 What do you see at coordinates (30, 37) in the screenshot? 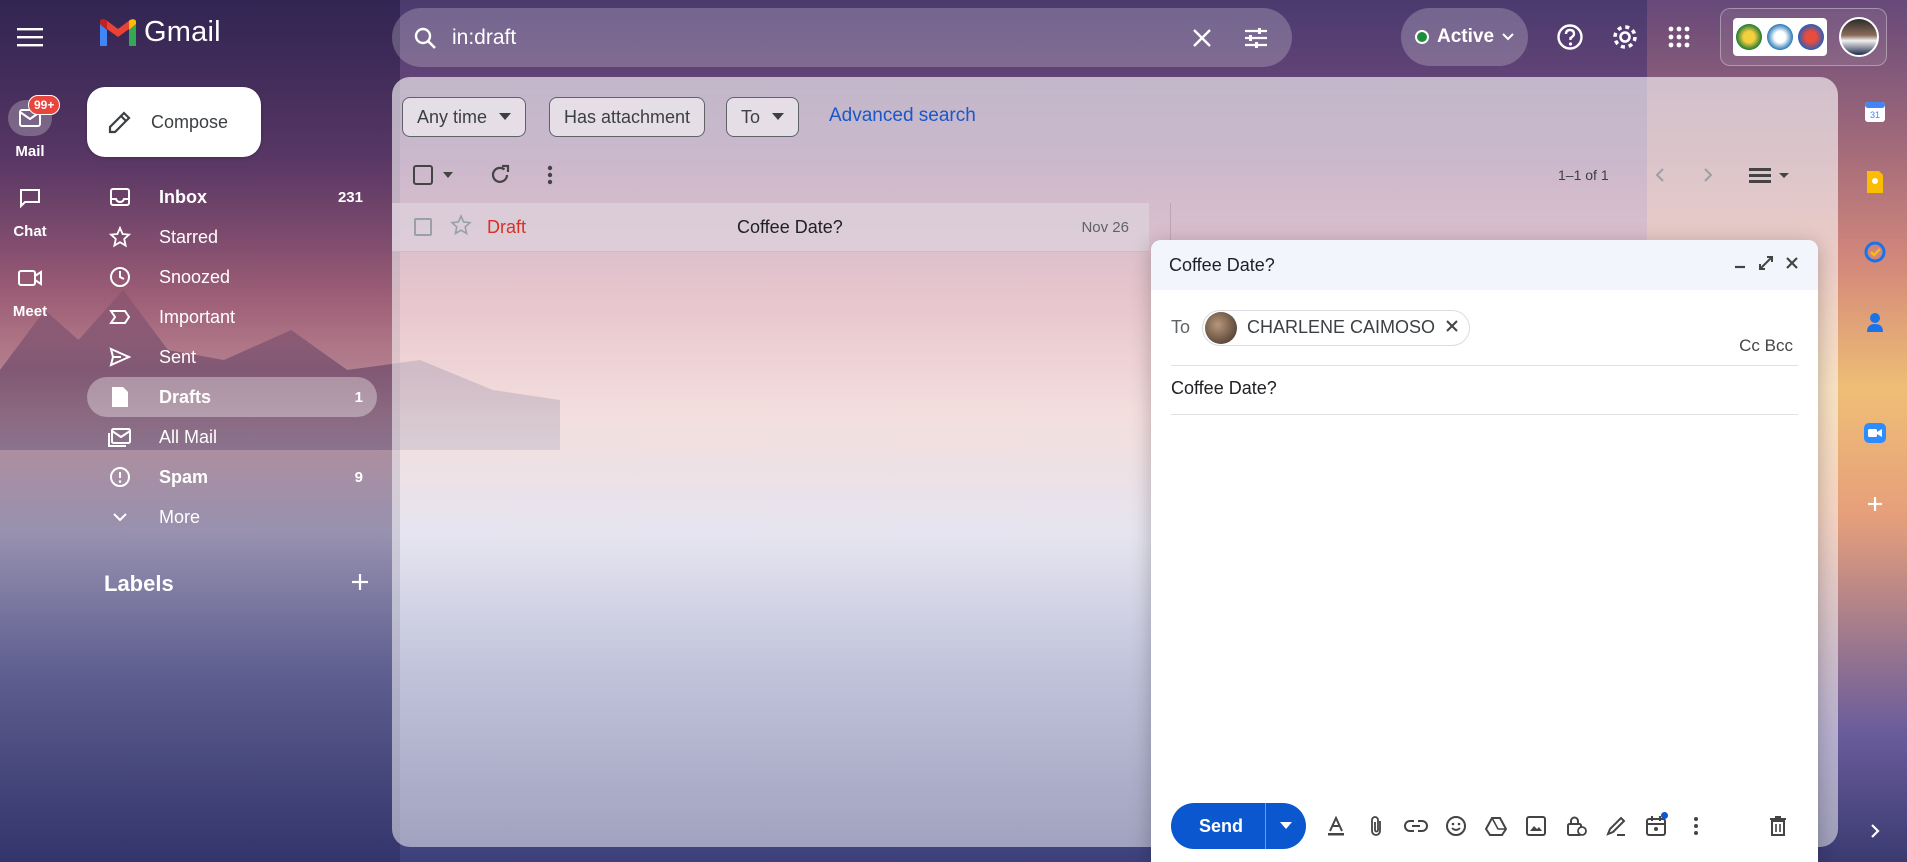
I see `main-menu-button` at bounding box center [30, 37].